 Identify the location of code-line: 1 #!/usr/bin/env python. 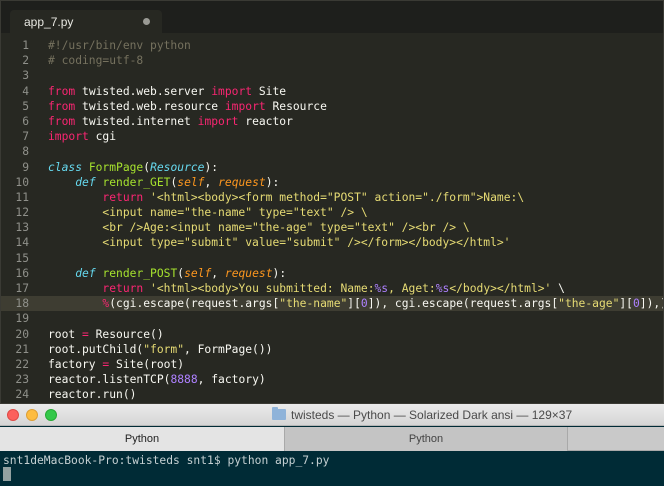
(332, 45).